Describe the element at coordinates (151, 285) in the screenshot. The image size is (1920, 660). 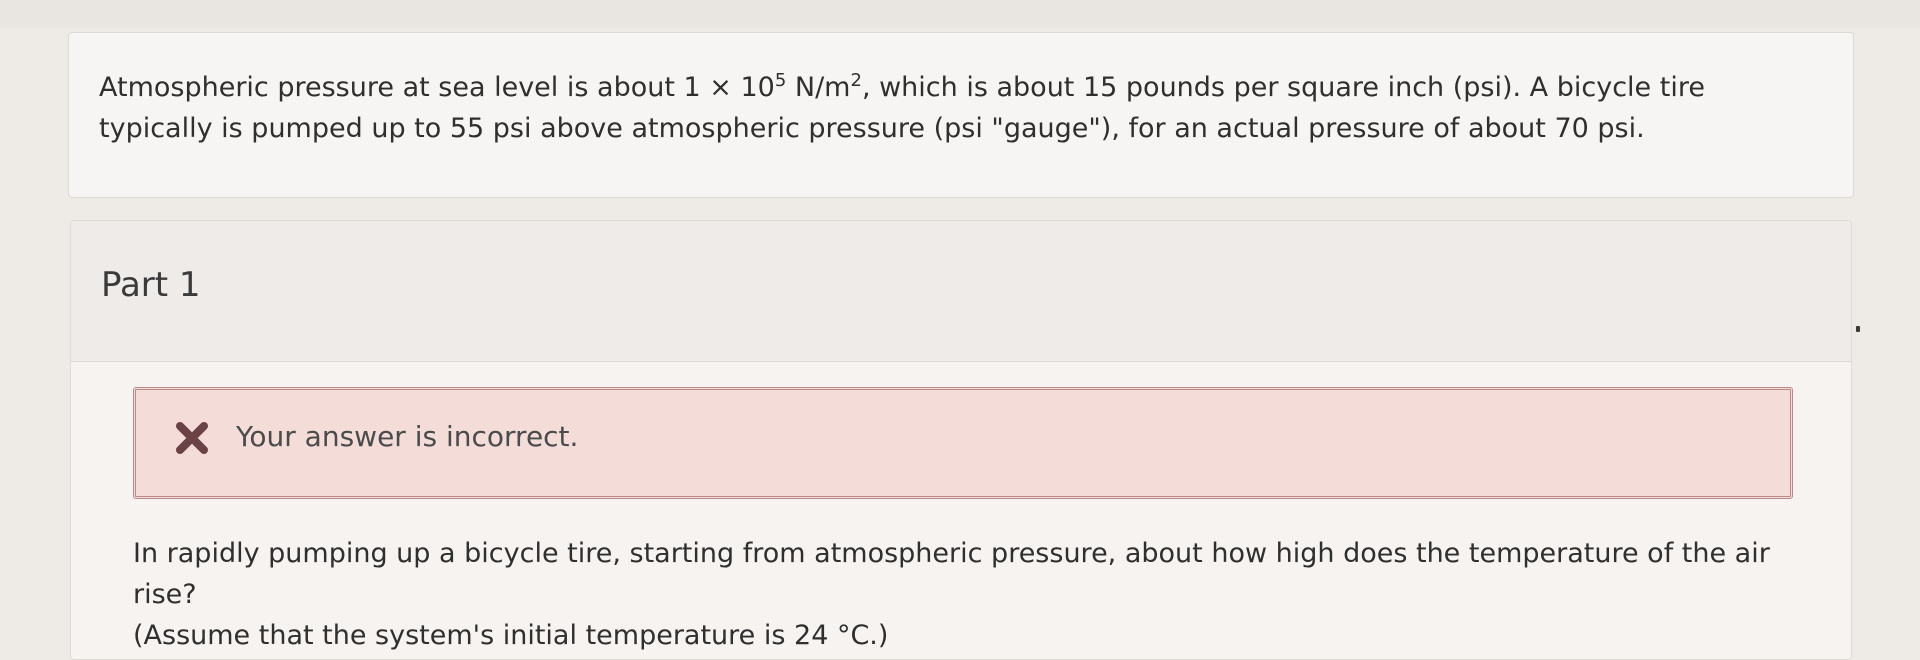
I see `part-title: Part 1` at that location.